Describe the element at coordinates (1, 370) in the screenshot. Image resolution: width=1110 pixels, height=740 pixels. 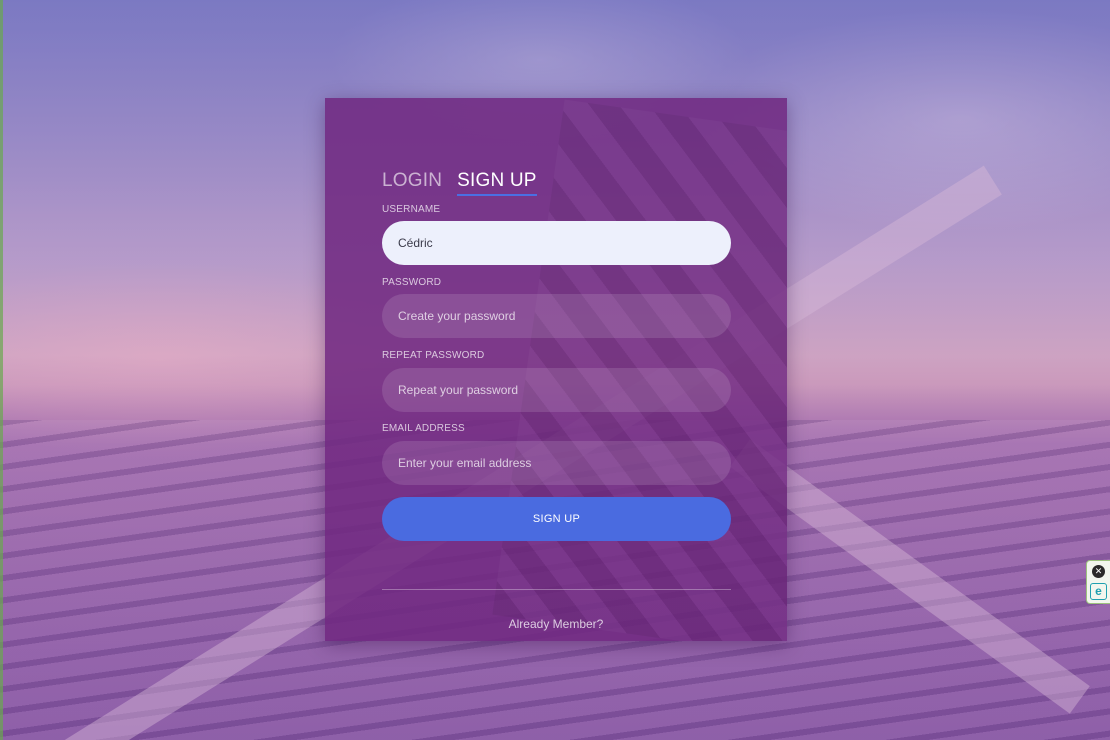
I see `left-edge-strip` at that location.